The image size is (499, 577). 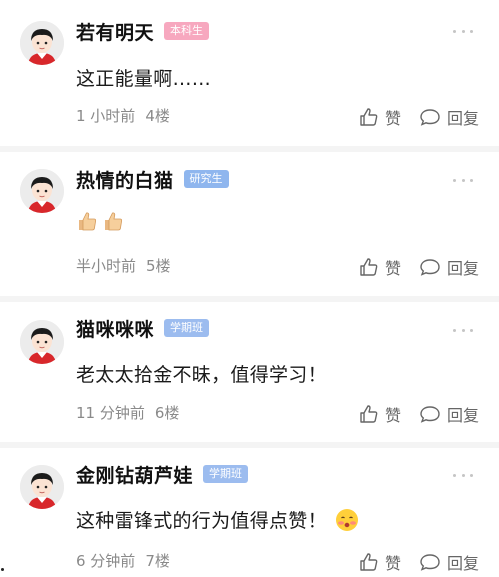 What do you see at coordinates (157, 115) in the screenshot?
I see `floor-number: 4楼` at bounding box center [157, 115].